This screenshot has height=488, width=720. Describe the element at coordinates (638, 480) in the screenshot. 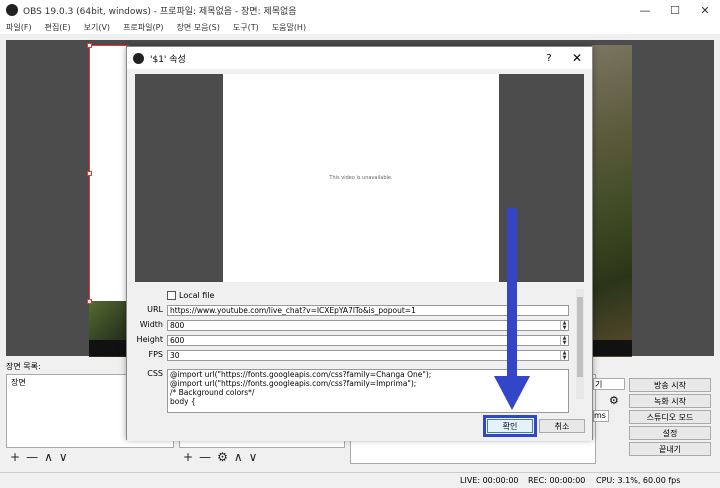

I see `cpu-status: CPU: 3.1%, 60.00 fps` at that location.